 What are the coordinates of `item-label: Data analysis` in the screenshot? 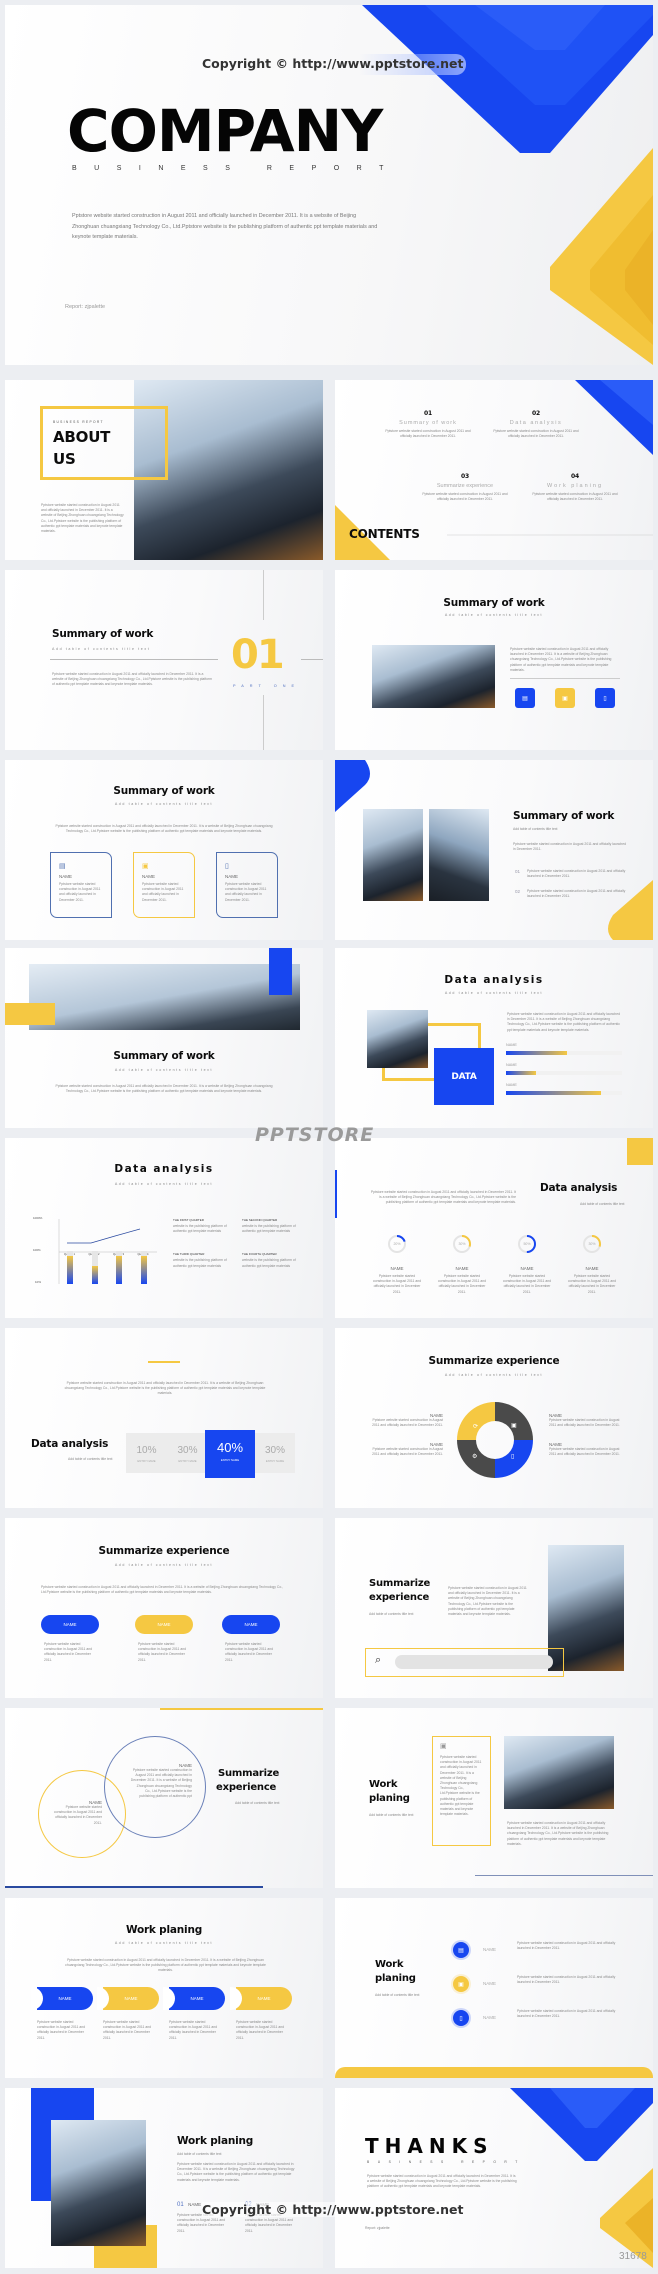 It's located at (536, 423).